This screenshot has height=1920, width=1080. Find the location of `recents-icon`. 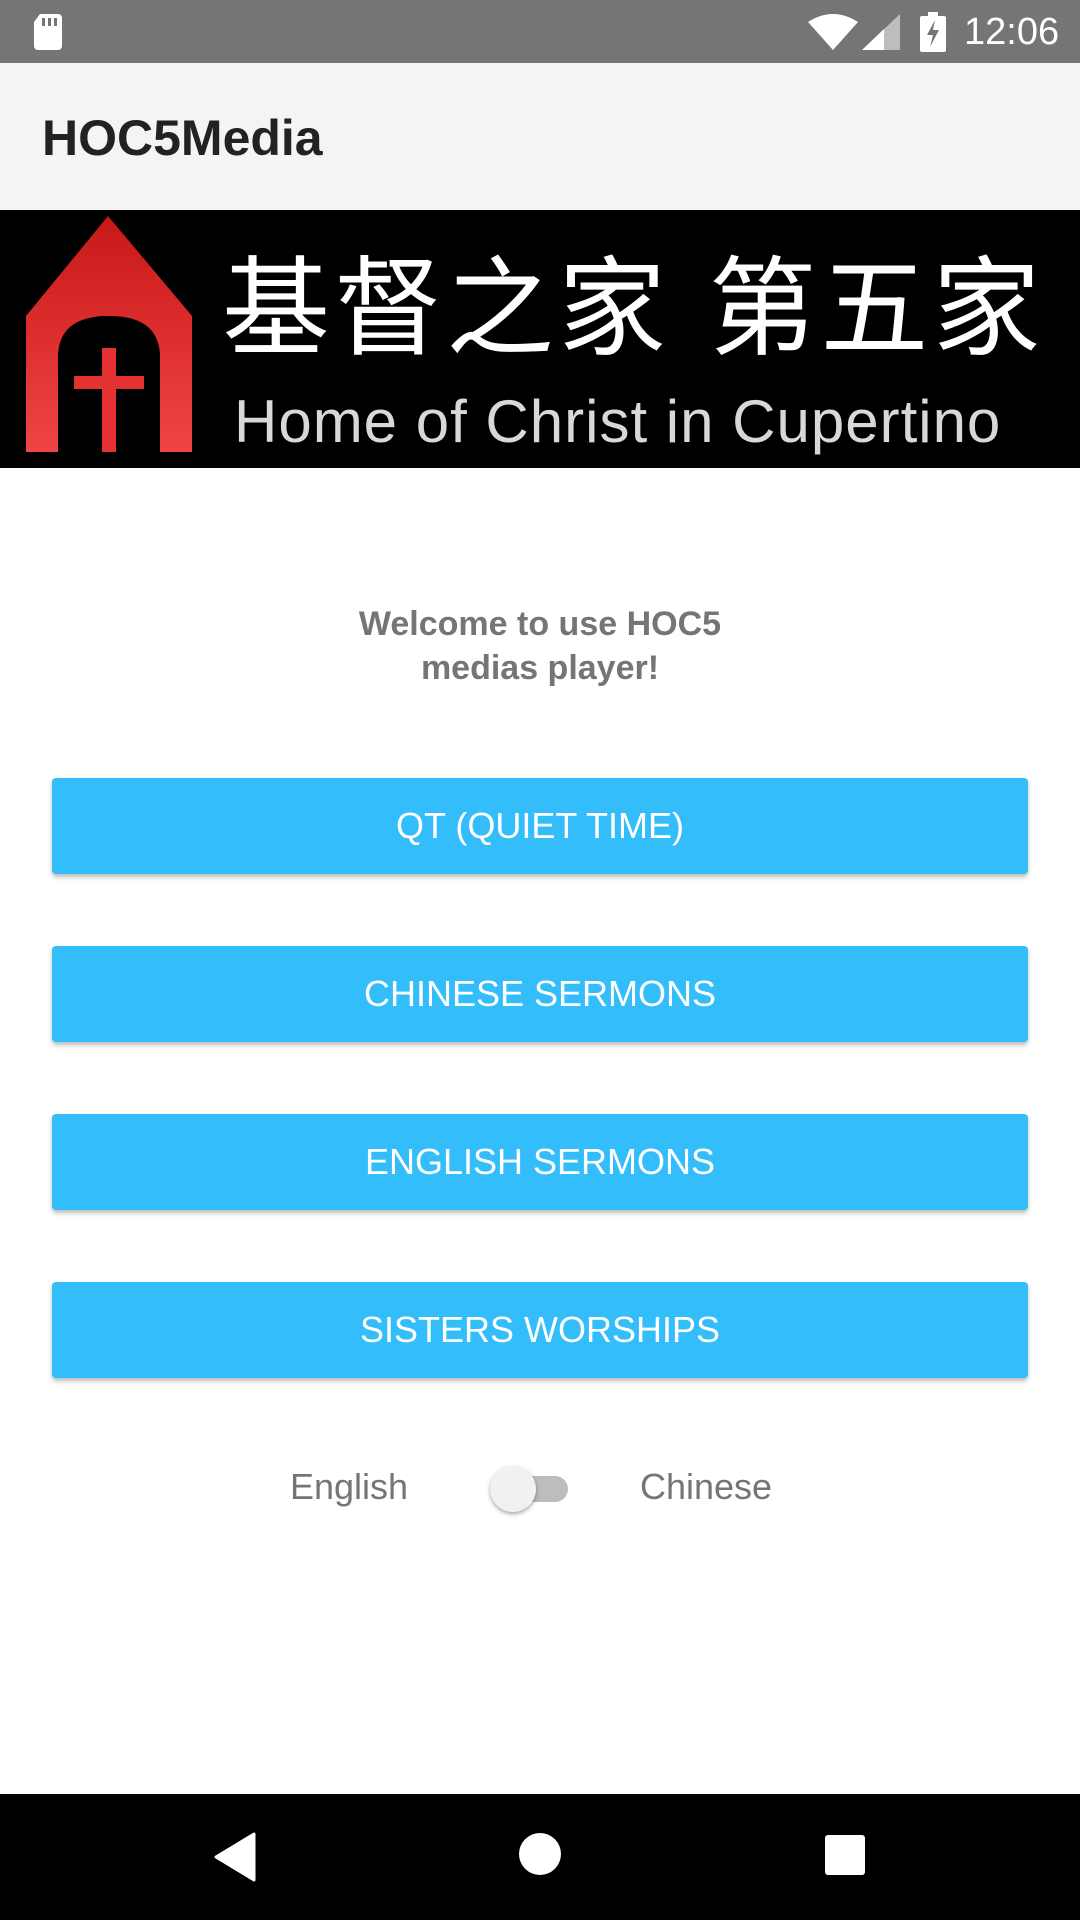

recents-icon is located at coordinates (845, 1855).